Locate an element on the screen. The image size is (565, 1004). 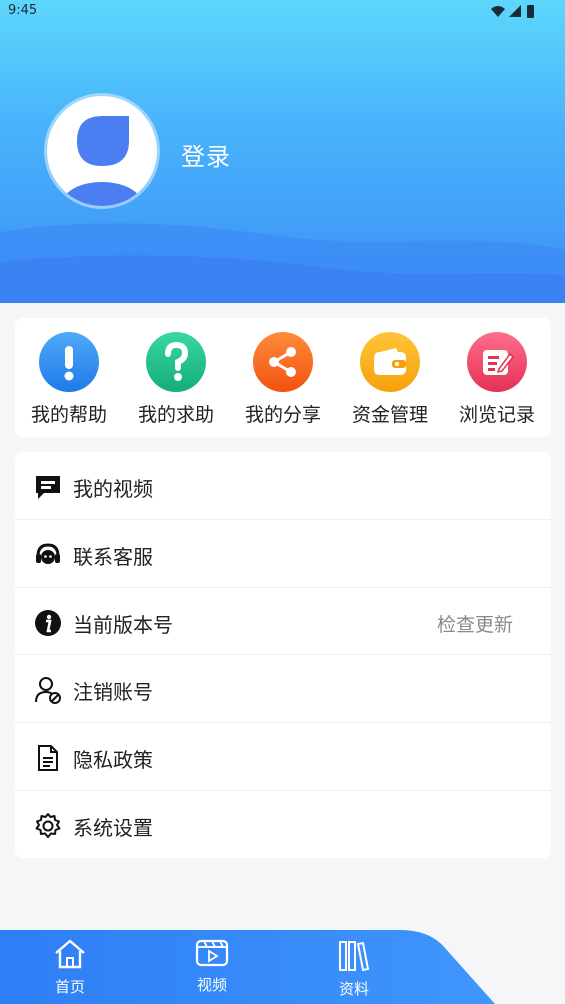
bottom-navigation: 首页 视频 资料 is located at coordinates (282, 966).